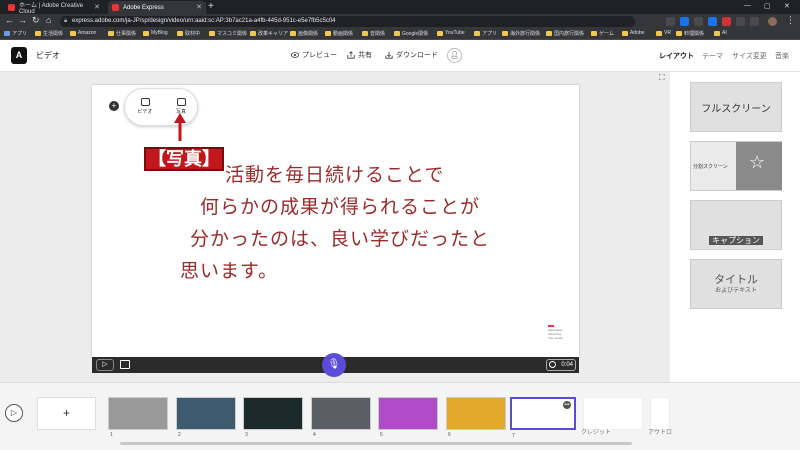 This screenshot has height=450, width=800. I want to click on duration-button: 0:04, so click(561, 365).